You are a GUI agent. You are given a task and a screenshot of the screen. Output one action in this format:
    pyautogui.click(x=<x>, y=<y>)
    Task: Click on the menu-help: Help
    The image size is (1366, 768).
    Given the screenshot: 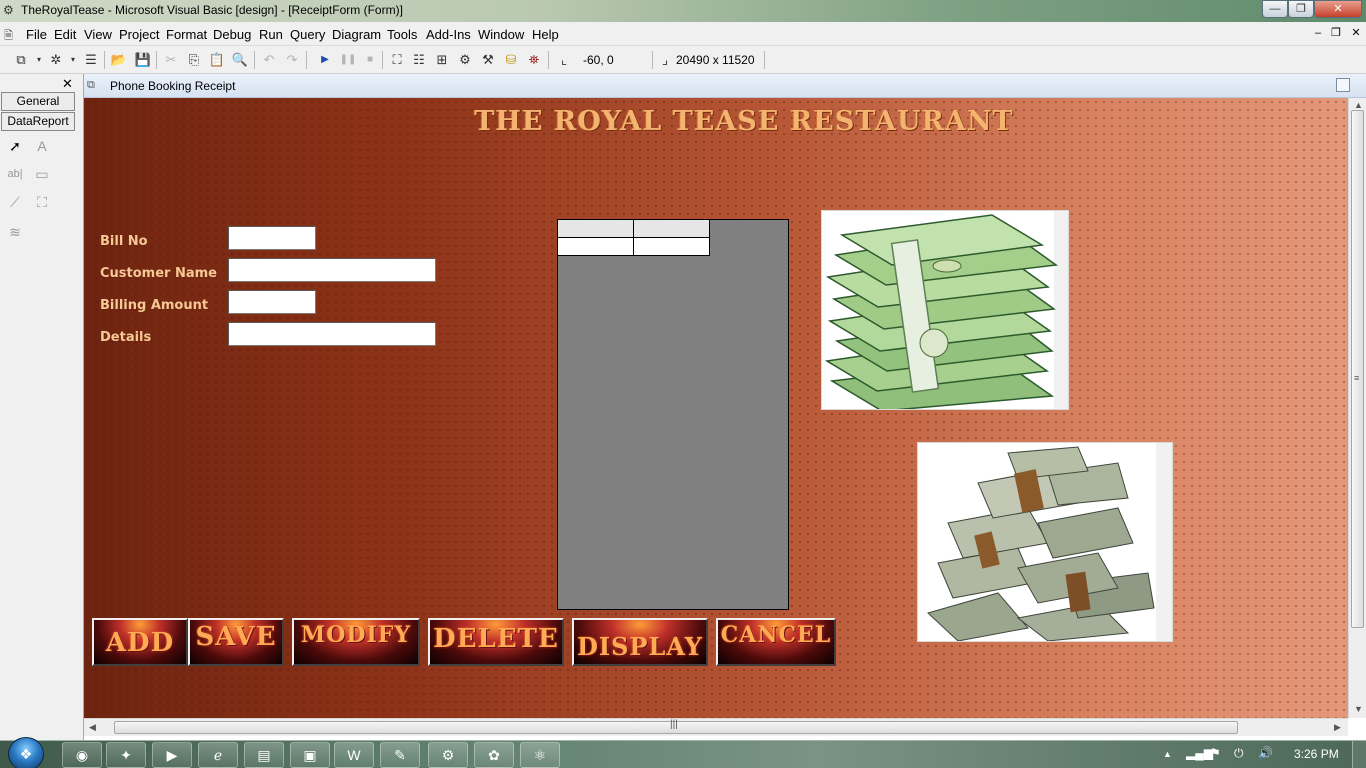 What is the action you would take?
    pyautogui.click(x=545, y=34)
    